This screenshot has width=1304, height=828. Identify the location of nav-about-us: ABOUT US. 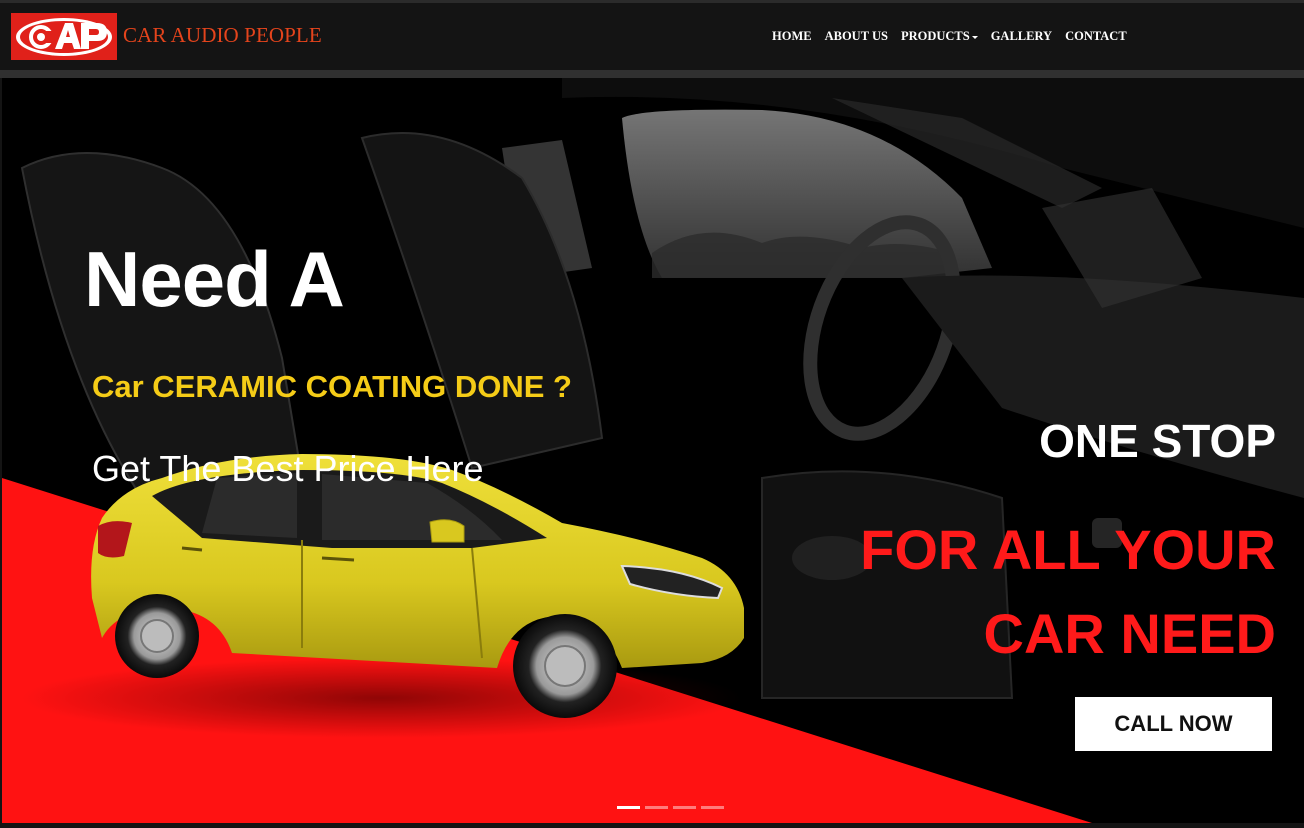
(856, 36).